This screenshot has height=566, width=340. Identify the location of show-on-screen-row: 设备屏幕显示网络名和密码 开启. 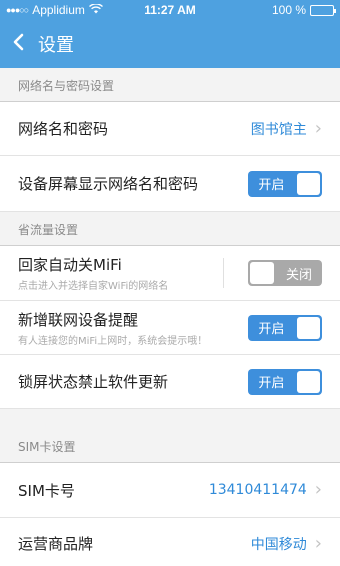
(170, 184).